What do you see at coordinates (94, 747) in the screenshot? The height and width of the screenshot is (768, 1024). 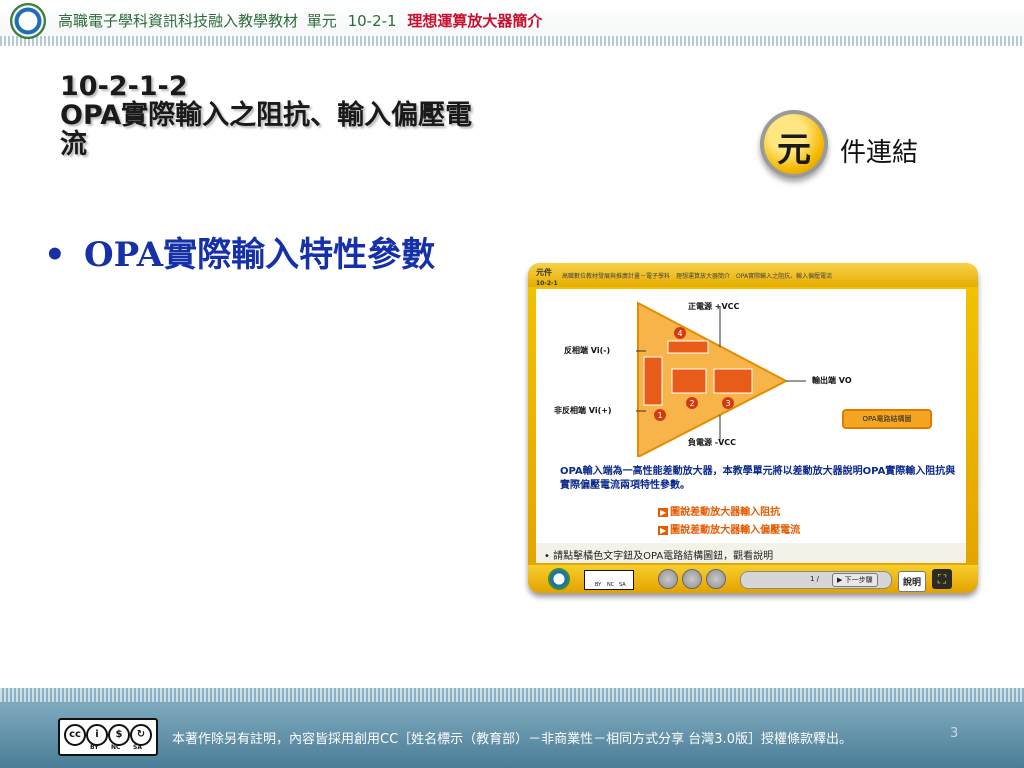 I see `cc-by-text: BY` at bounding box center [94, 747].